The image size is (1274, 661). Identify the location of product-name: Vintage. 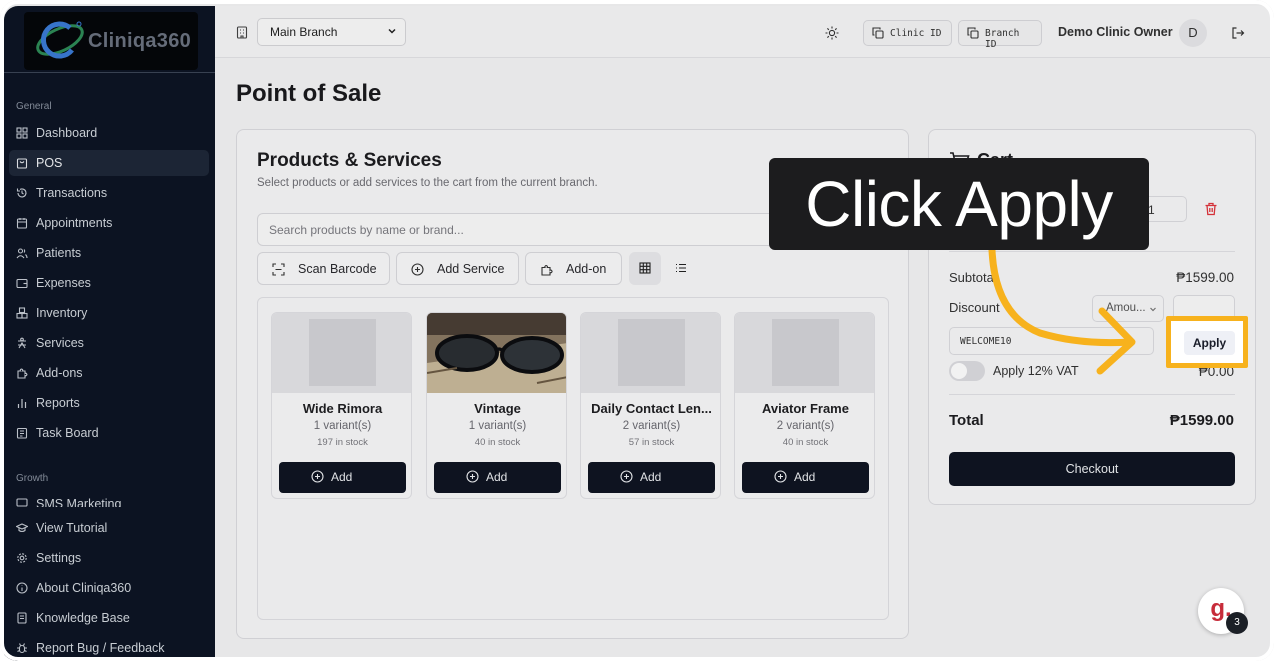
(497, 408).